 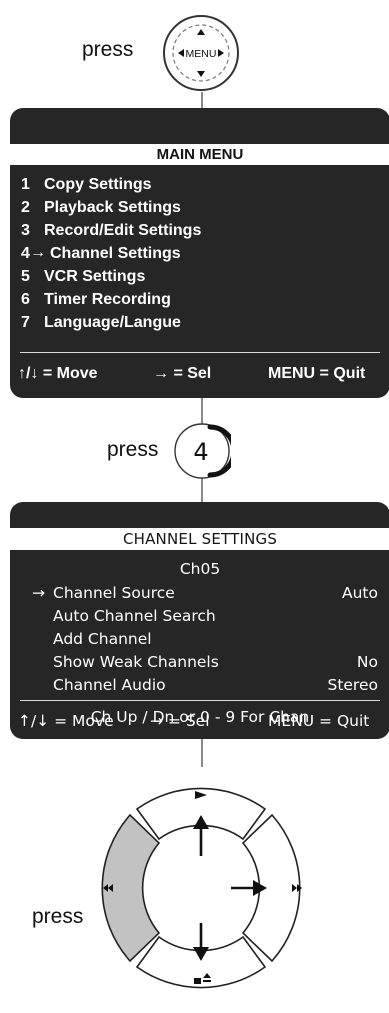 I want to click on menu-item-number: 2, so click(x=25, y=207).